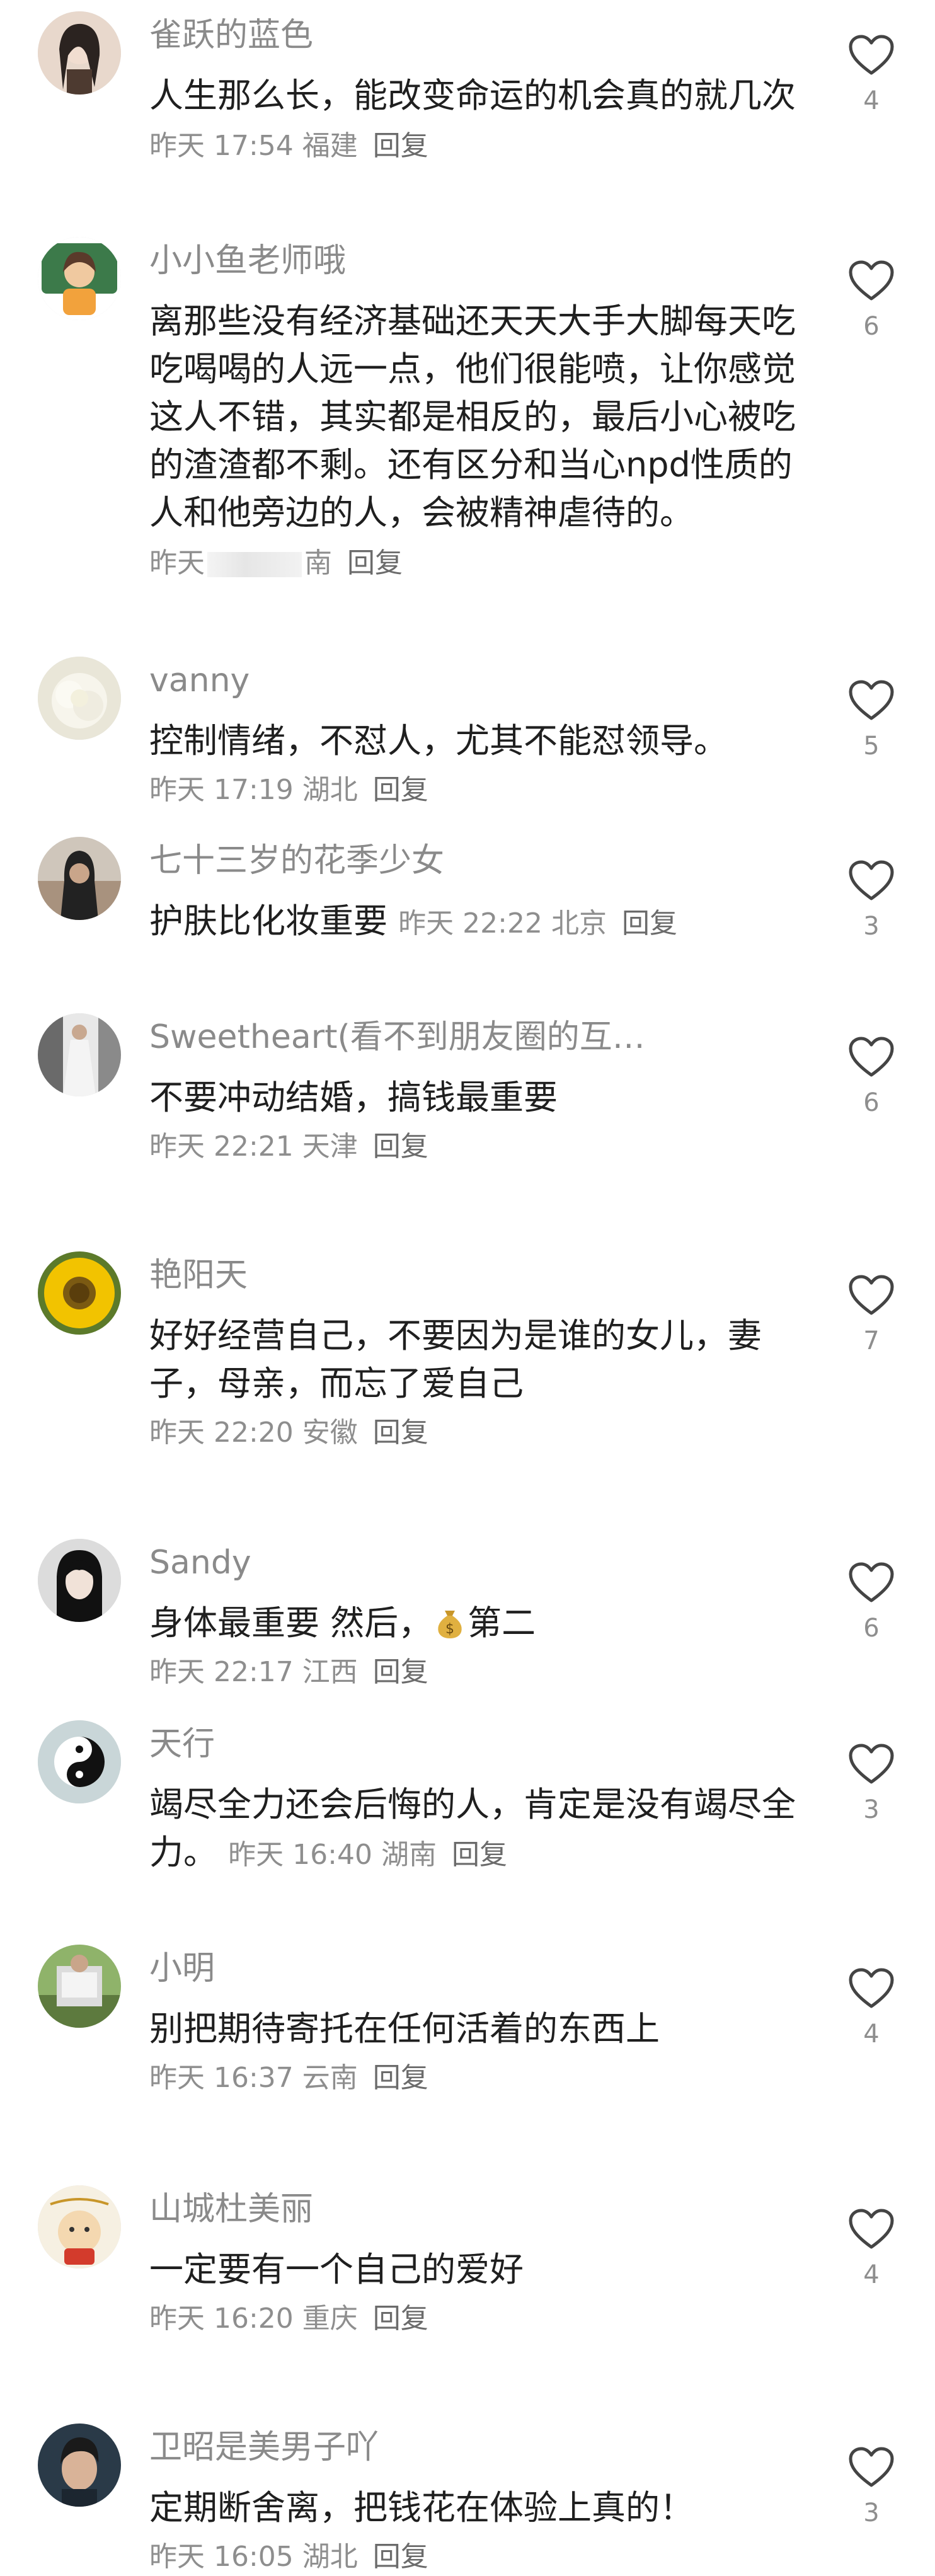 The width and height of the screenshot is (935, 2576). Describe the element at coordinates (439, 861) in the screenshot. I see `username: 七十三岁的花季少女` at that location.